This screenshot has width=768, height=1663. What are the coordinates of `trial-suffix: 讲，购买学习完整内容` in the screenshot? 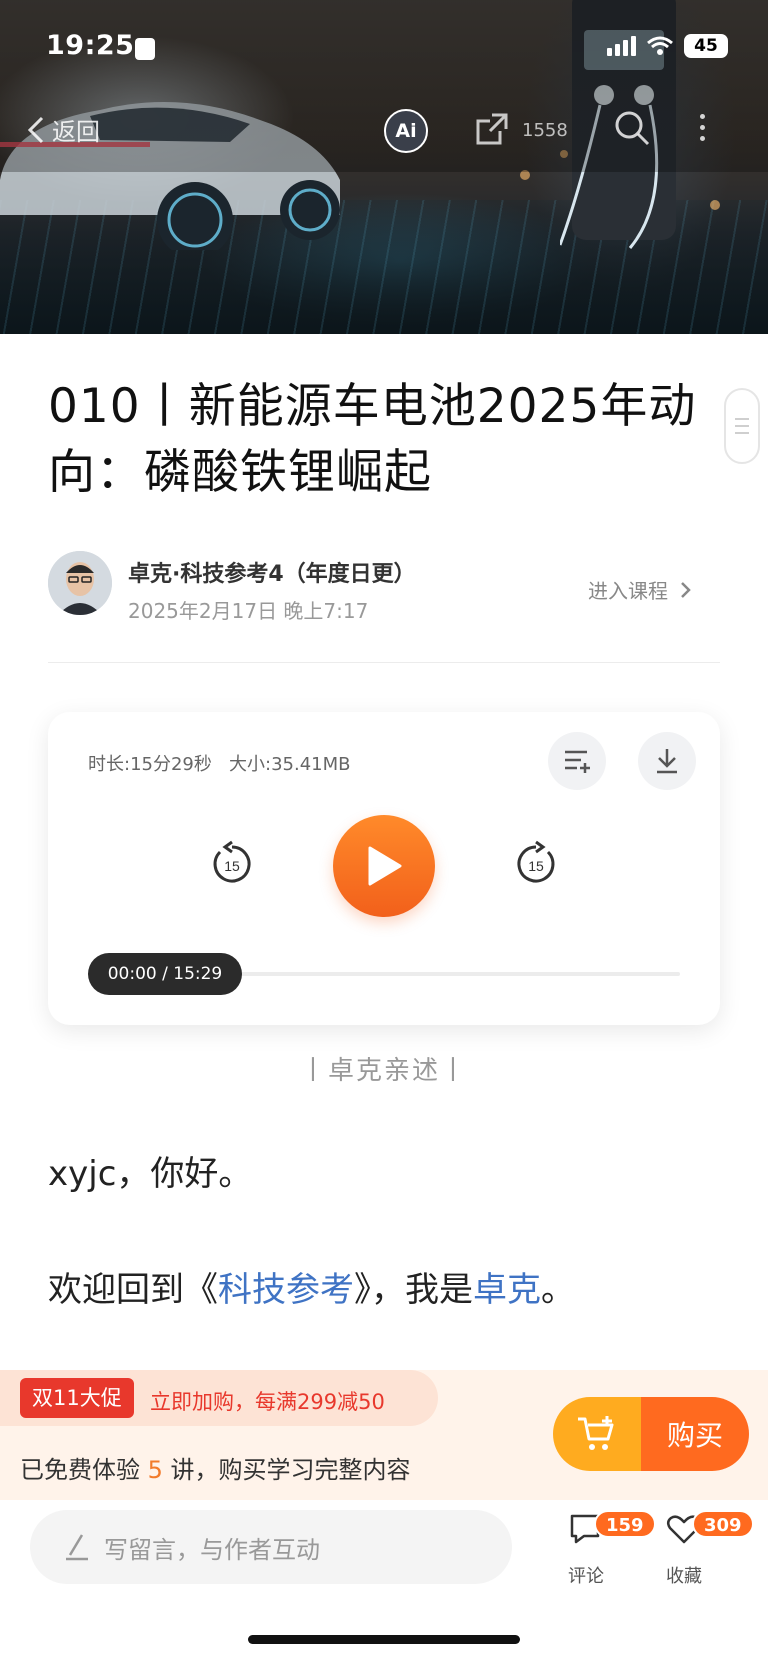 It's located at (286, 1470).